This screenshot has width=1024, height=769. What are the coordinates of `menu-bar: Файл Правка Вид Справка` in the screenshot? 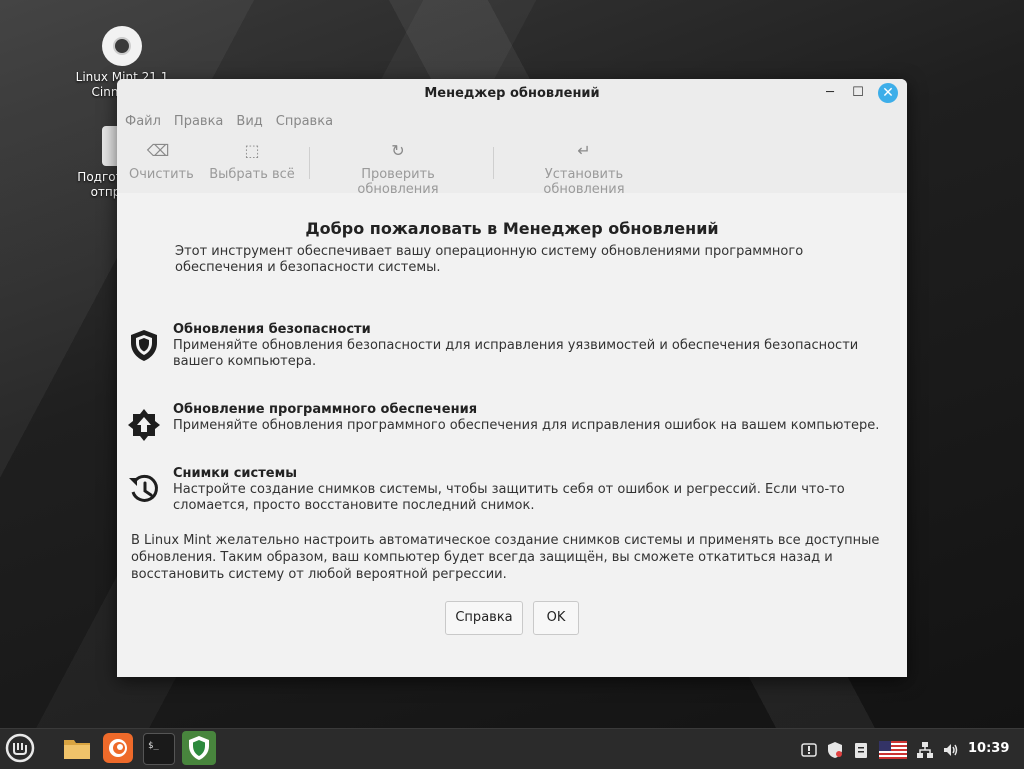 It's located at (512, 121).